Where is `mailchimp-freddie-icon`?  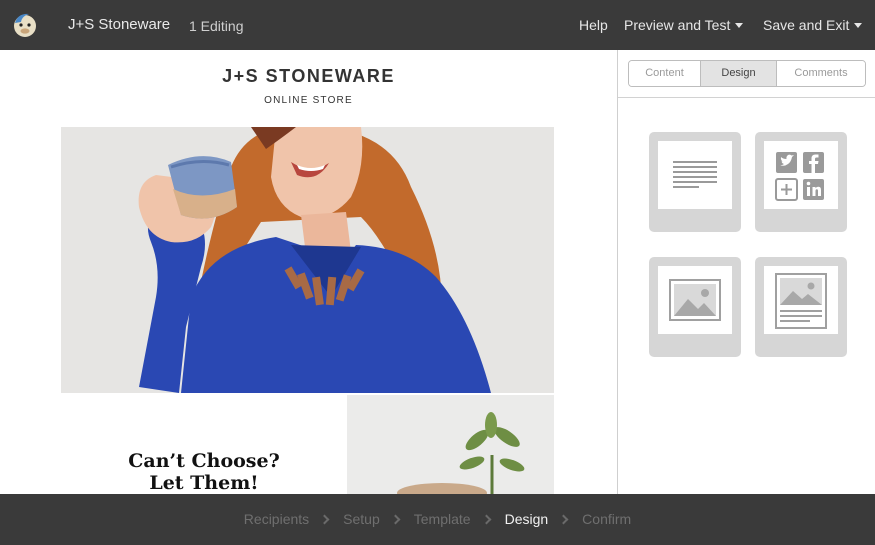
mailchimp-freddie-icon is located at coordinates (25, 25).